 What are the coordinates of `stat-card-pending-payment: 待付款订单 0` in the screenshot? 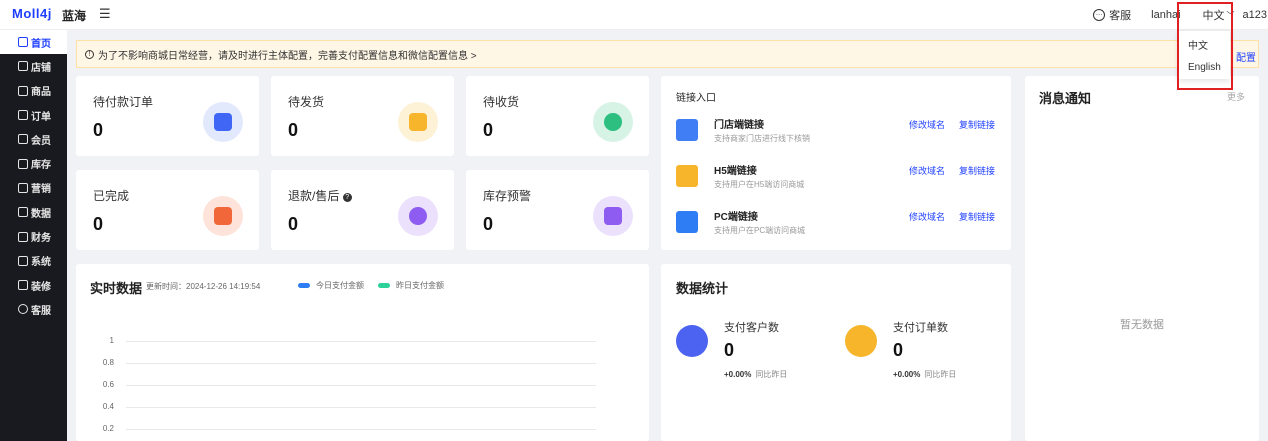 It's located at (167, 116).